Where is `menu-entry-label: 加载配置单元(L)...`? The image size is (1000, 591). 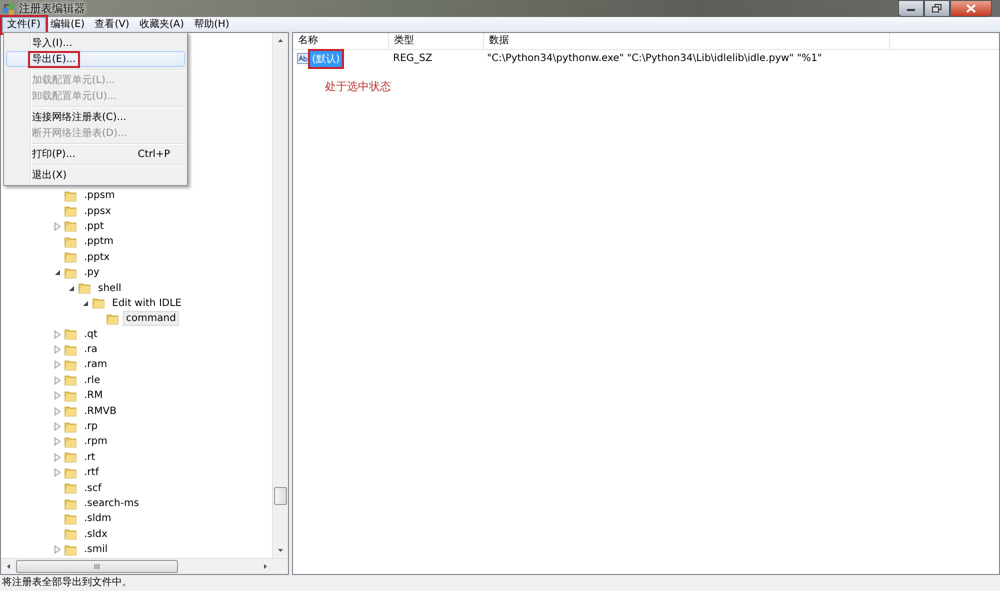 menu-entry-label: 加载配置单元(L)... is located at coordinates (73, 80).